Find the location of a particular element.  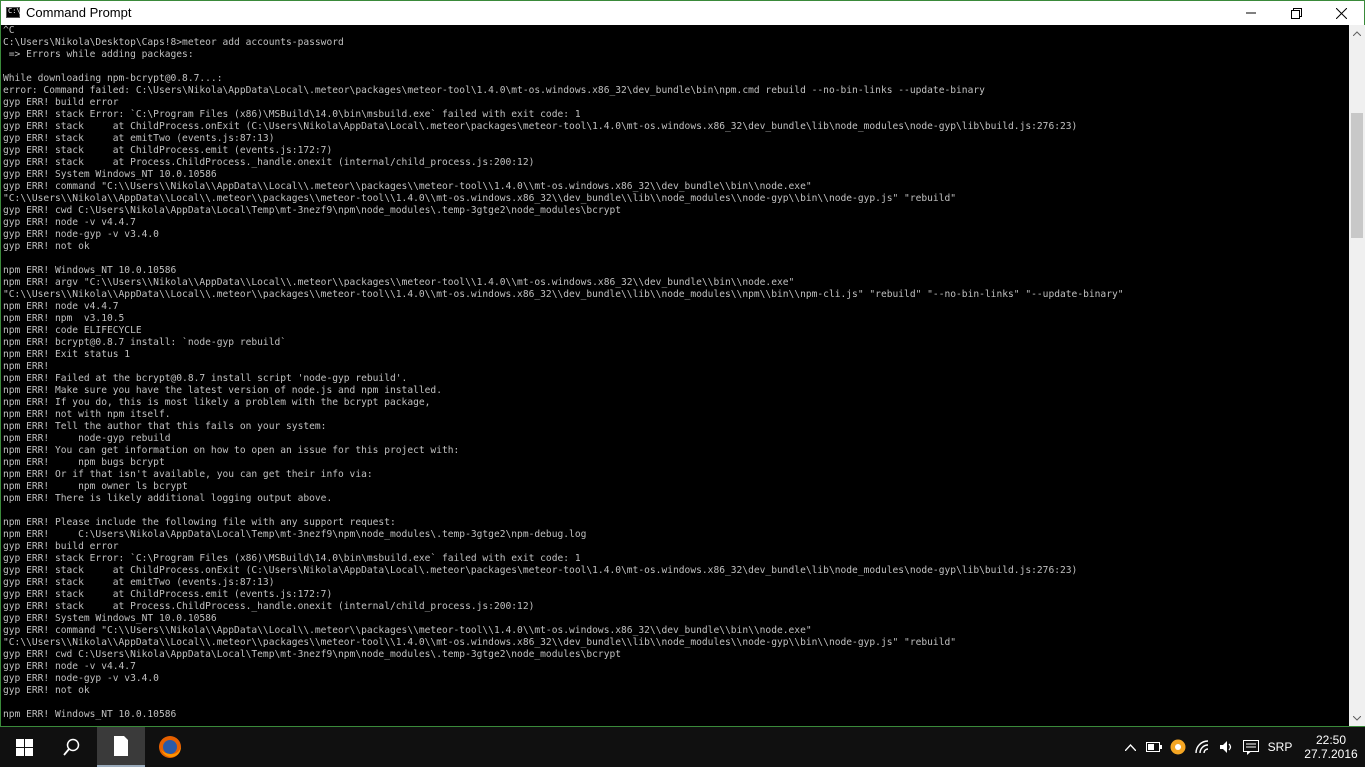

search-icon is located at coordinates (71, 747).